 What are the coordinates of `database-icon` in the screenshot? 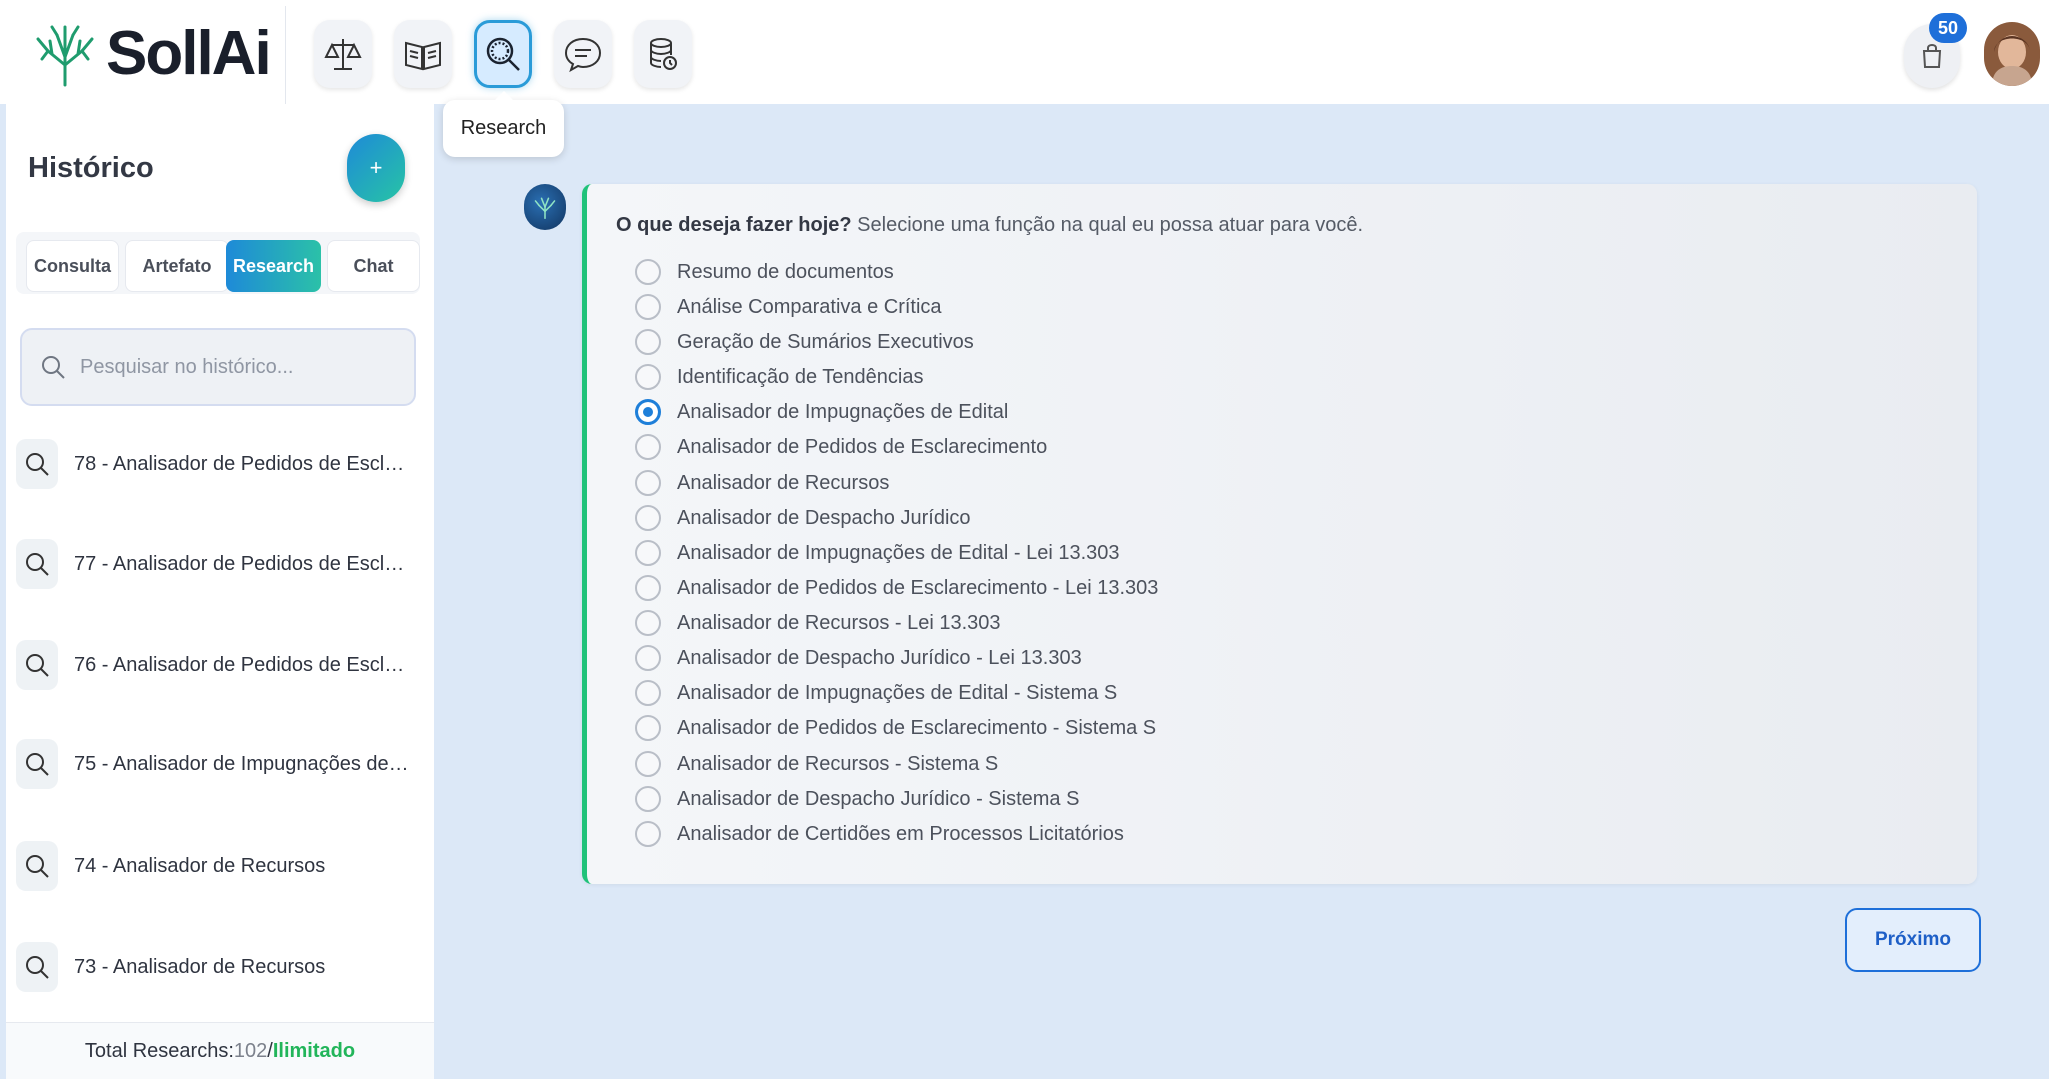 It's located at (663, 54).